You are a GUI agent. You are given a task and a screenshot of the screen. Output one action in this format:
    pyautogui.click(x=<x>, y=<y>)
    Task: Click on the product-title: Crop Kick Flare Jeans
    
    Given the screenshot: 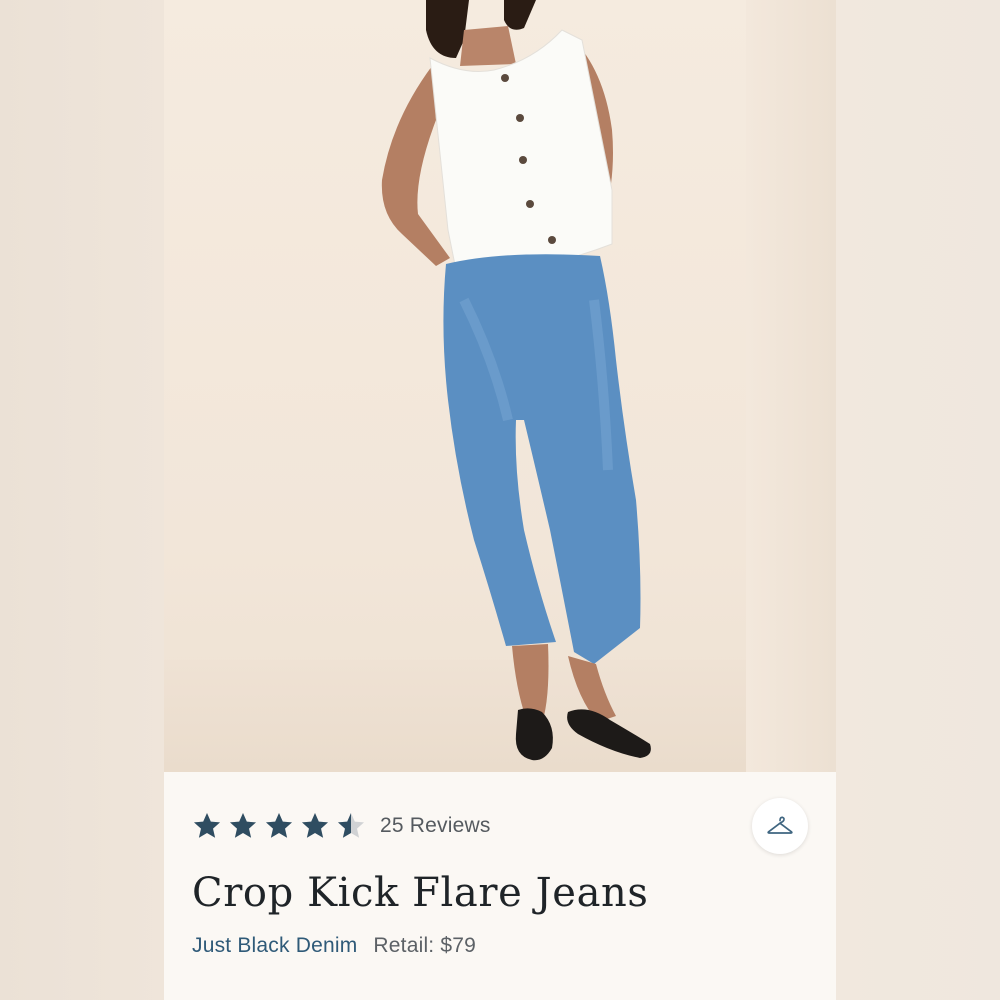 What is the action you would take?
    pyautogui.click(x=420, y=893)
    